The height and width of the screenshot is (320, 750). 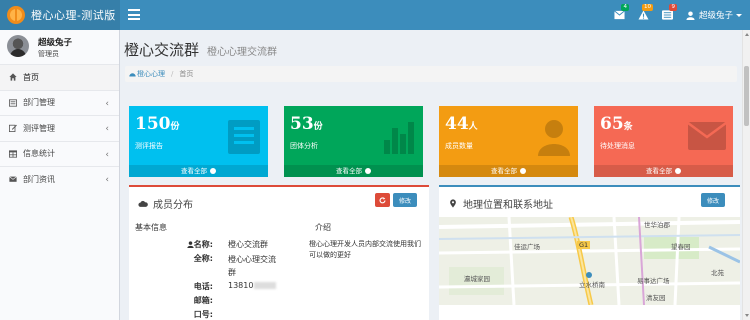 What do you see at coordinates (746, 96) in the screenshot?
I see `scrollbar-thumb` at bounding box center [746, 96].